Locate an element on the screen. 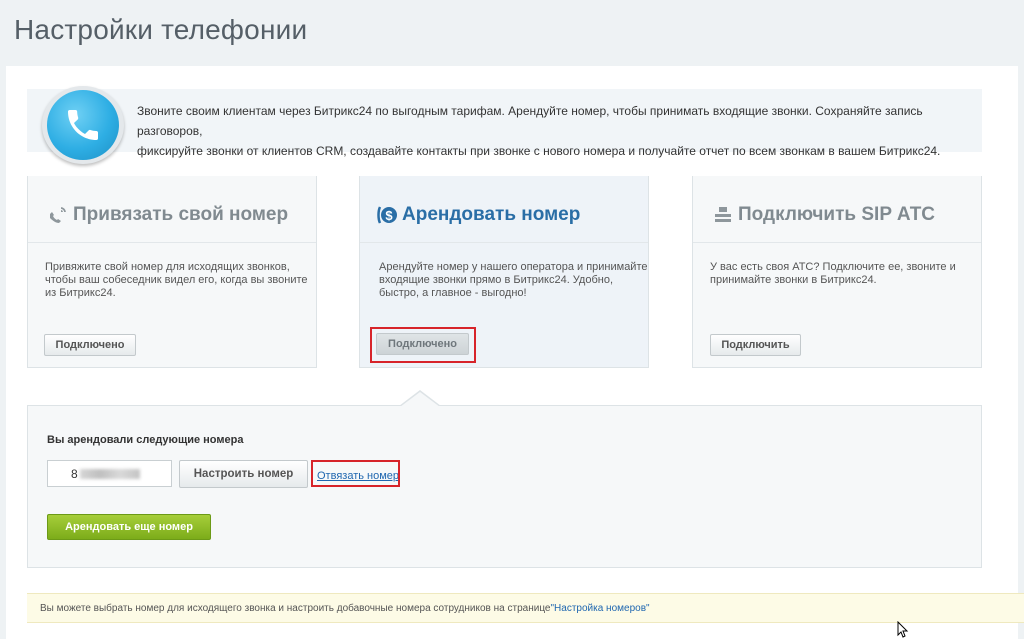  configure-number-button: Настроить номер is located at coordinates (243, 474).